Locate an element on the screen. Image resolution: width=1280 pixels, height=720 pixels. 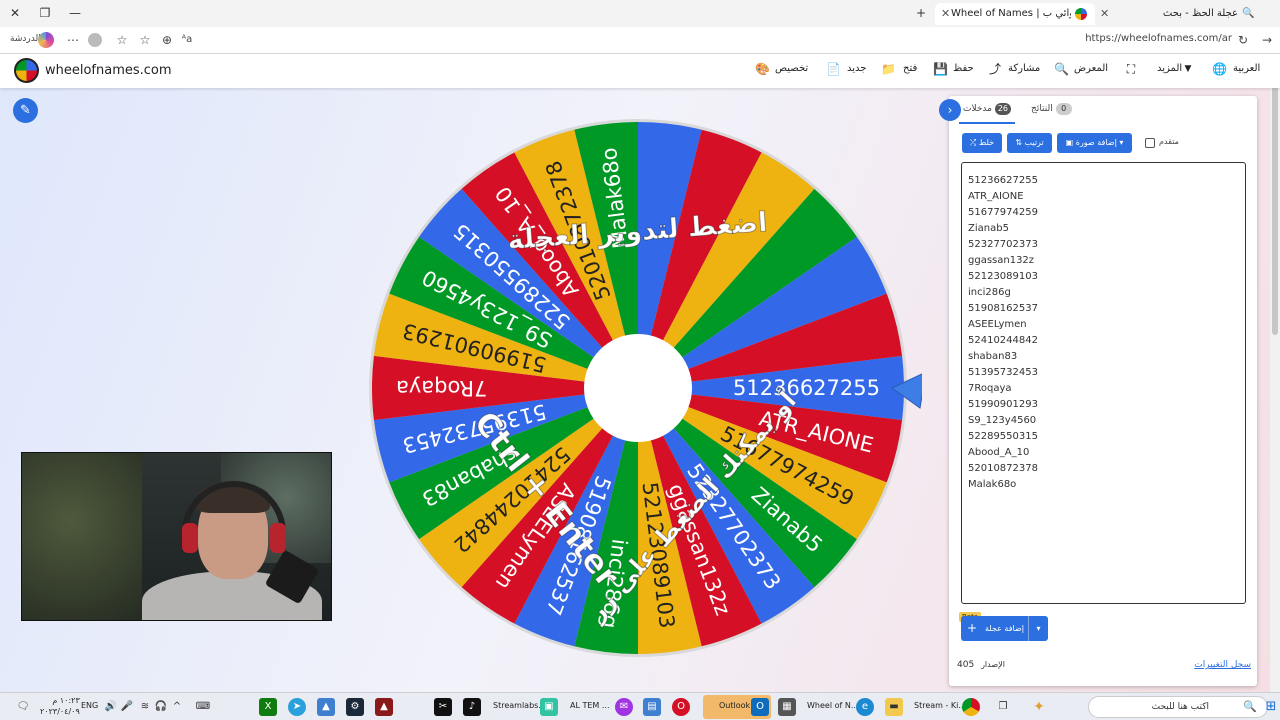
customize-button: تخصيص is located at coordinates (791, 68).